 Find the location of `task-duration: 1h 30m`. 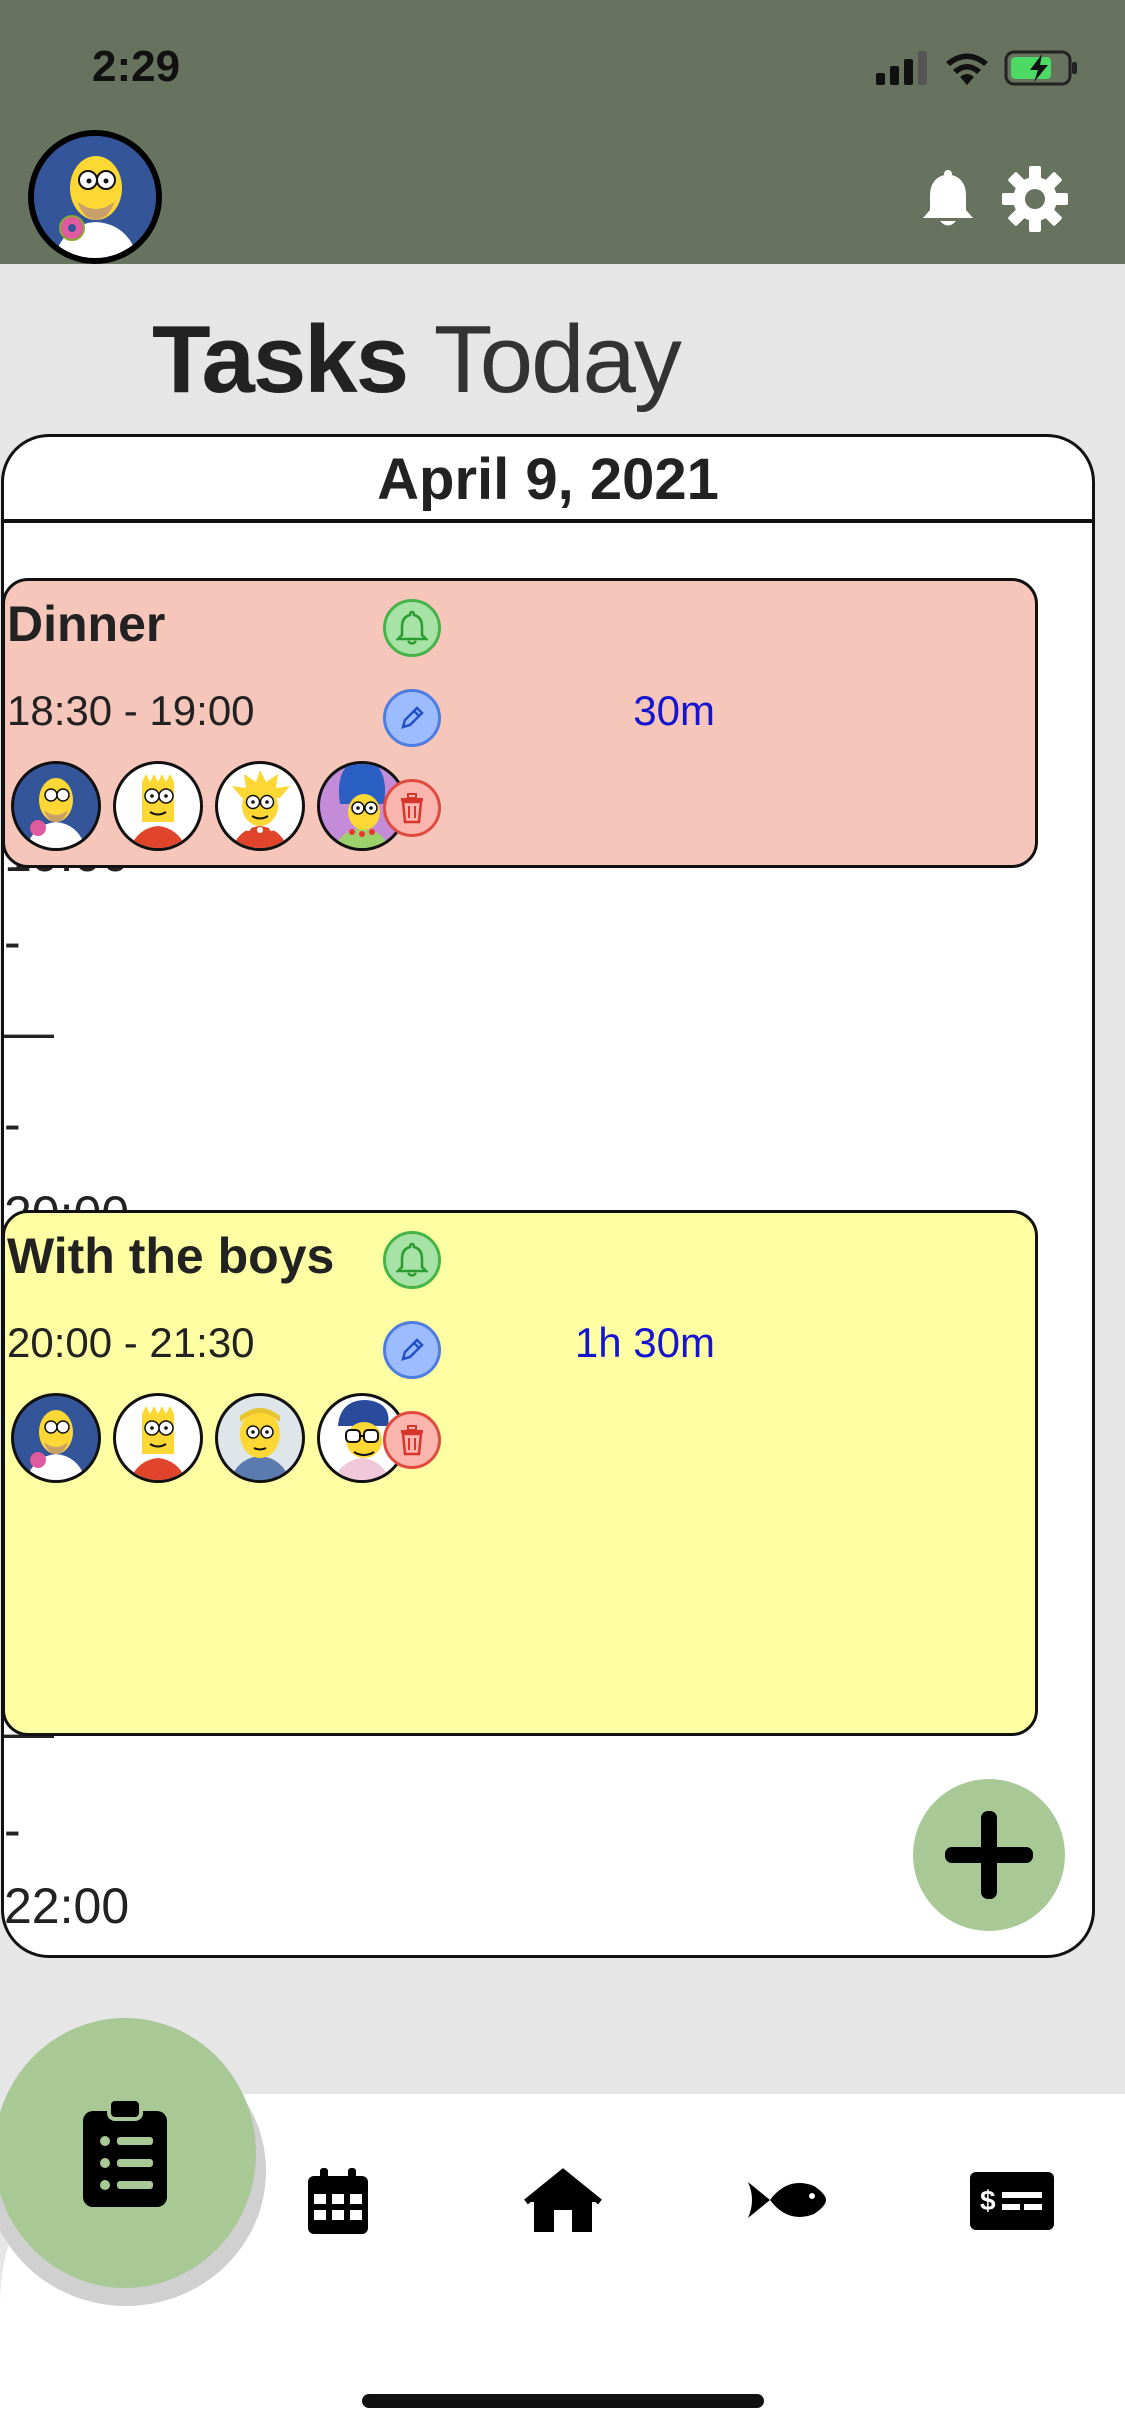

task-duration: 1h 30m is located at coordinates (644, 1342).